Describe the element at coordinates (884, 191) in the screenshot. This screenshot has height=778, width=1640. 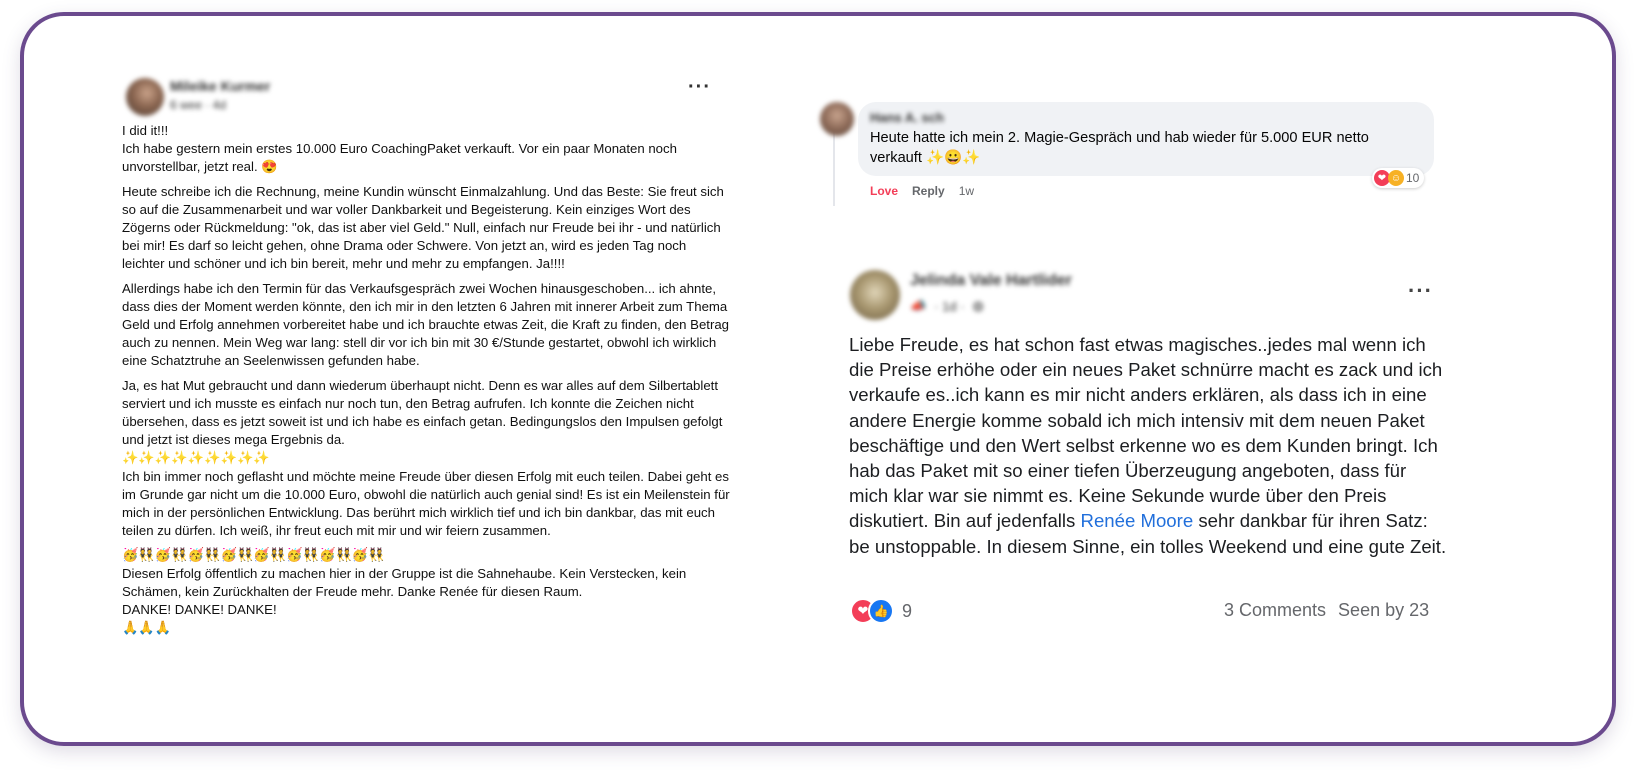
I see `comment-love-button: Love` at that location.